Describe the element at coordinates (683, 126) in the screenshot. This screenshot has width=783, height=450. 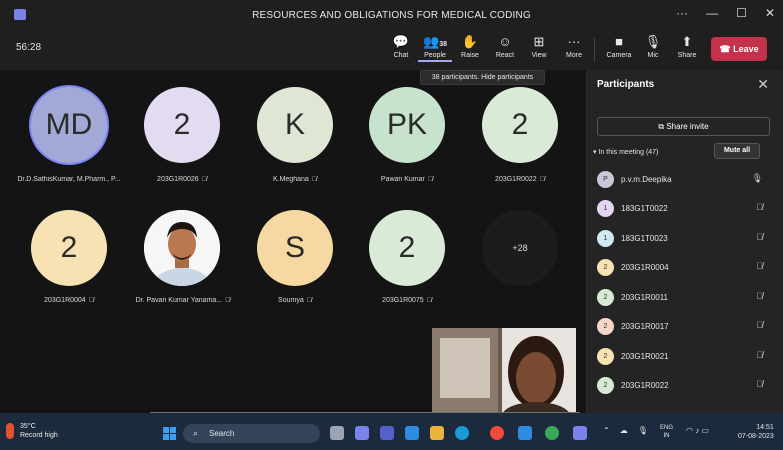
I see `share-invite-button: ⧉ Share invite` at that location.